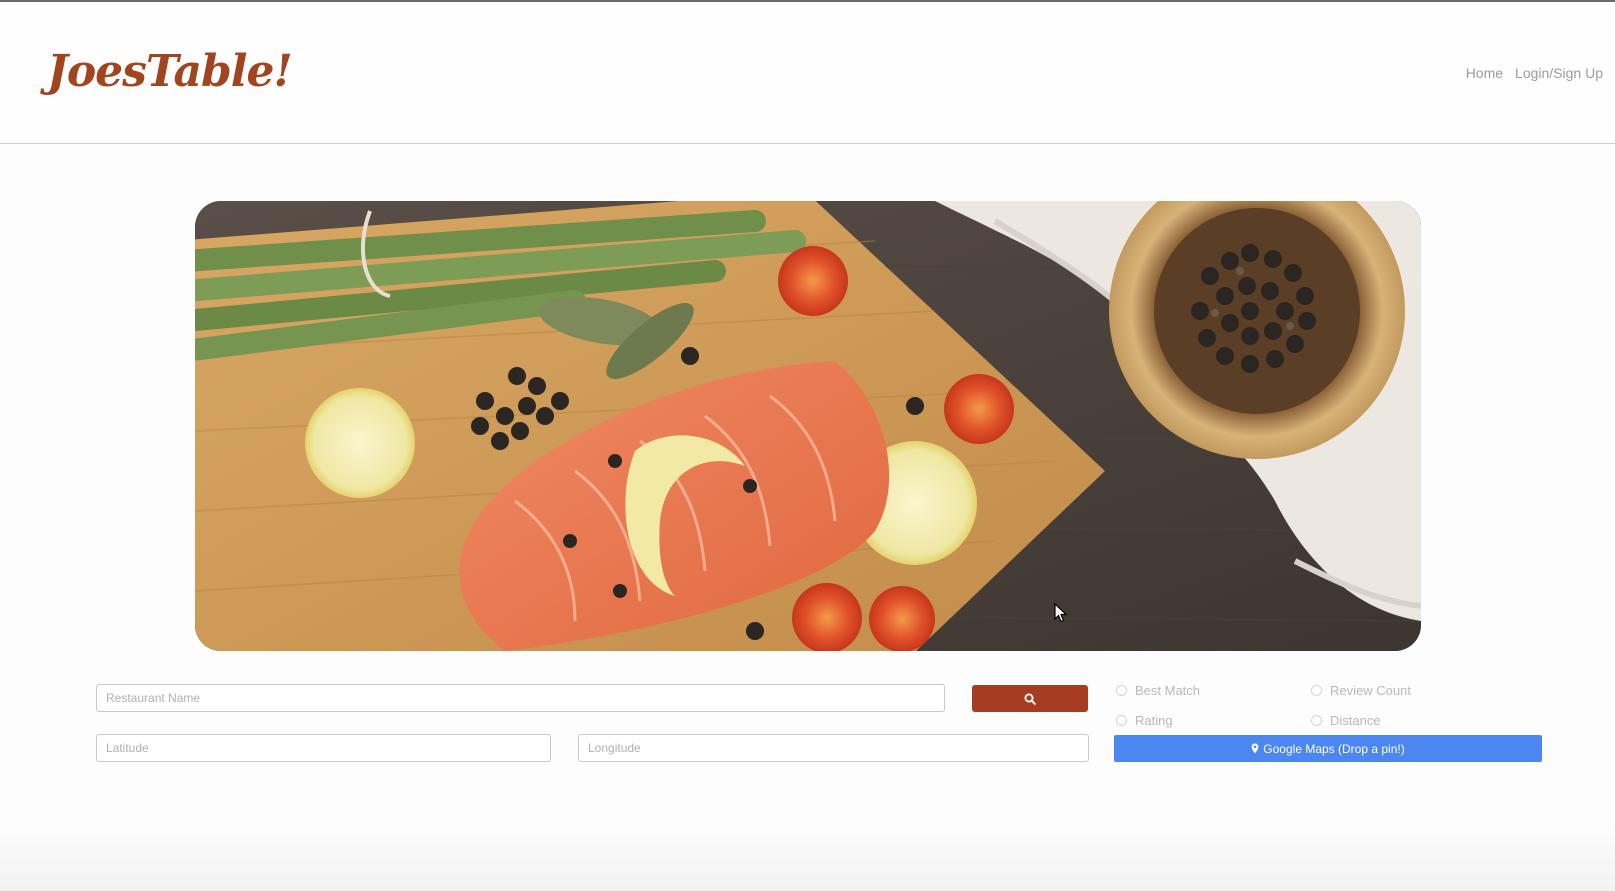  I want to click on page-footer-shade, so click(807, 856).